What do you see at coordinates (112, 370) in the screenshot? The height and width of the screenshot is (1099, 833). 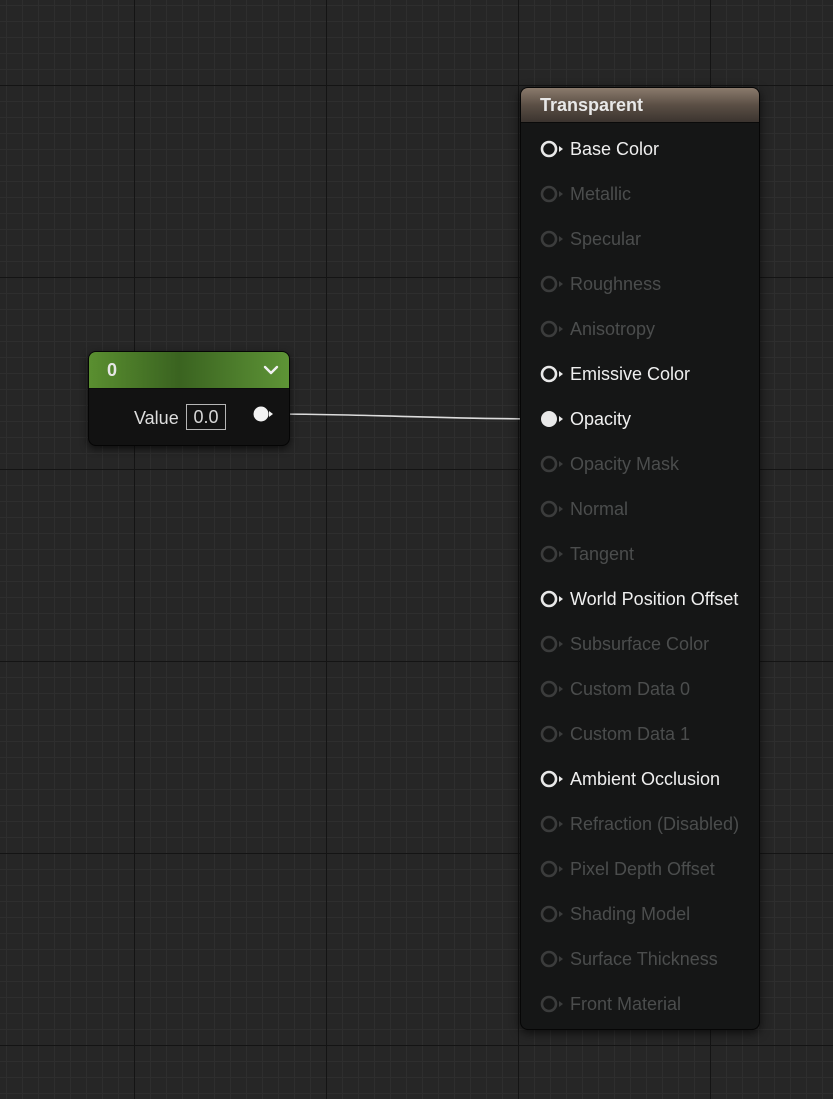 I see `constant-node-title: 0` at bounding box center [112, 370].